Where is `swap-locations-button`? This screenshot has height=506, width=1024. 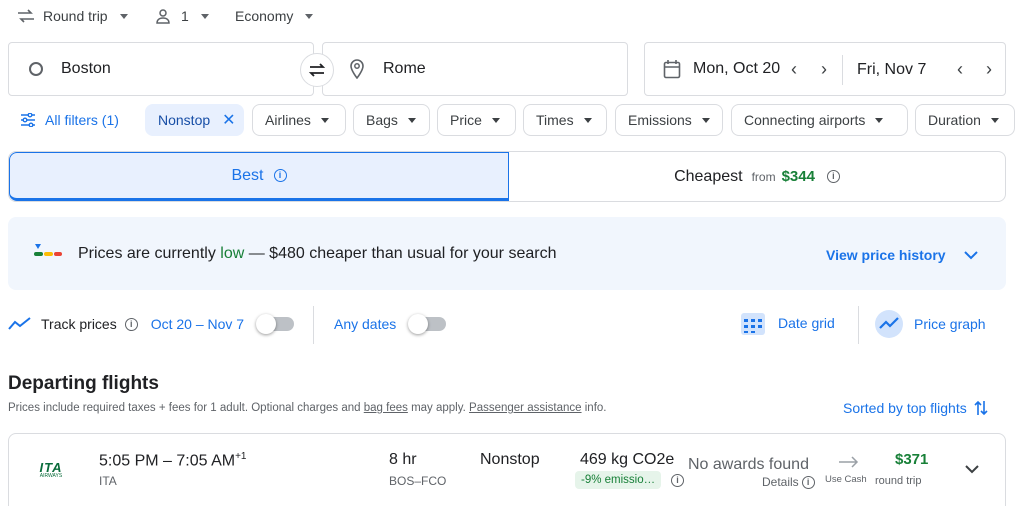 swap-locations-button is located at coordinates (317, 70).